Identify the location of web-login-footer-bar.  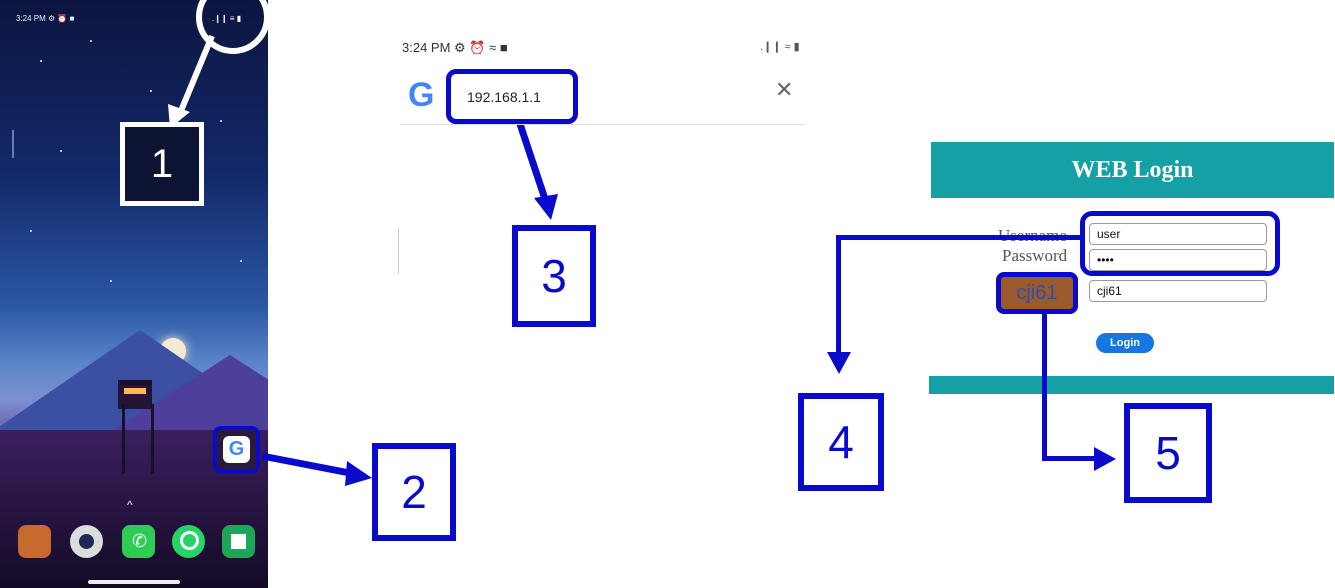
(1131, 385).